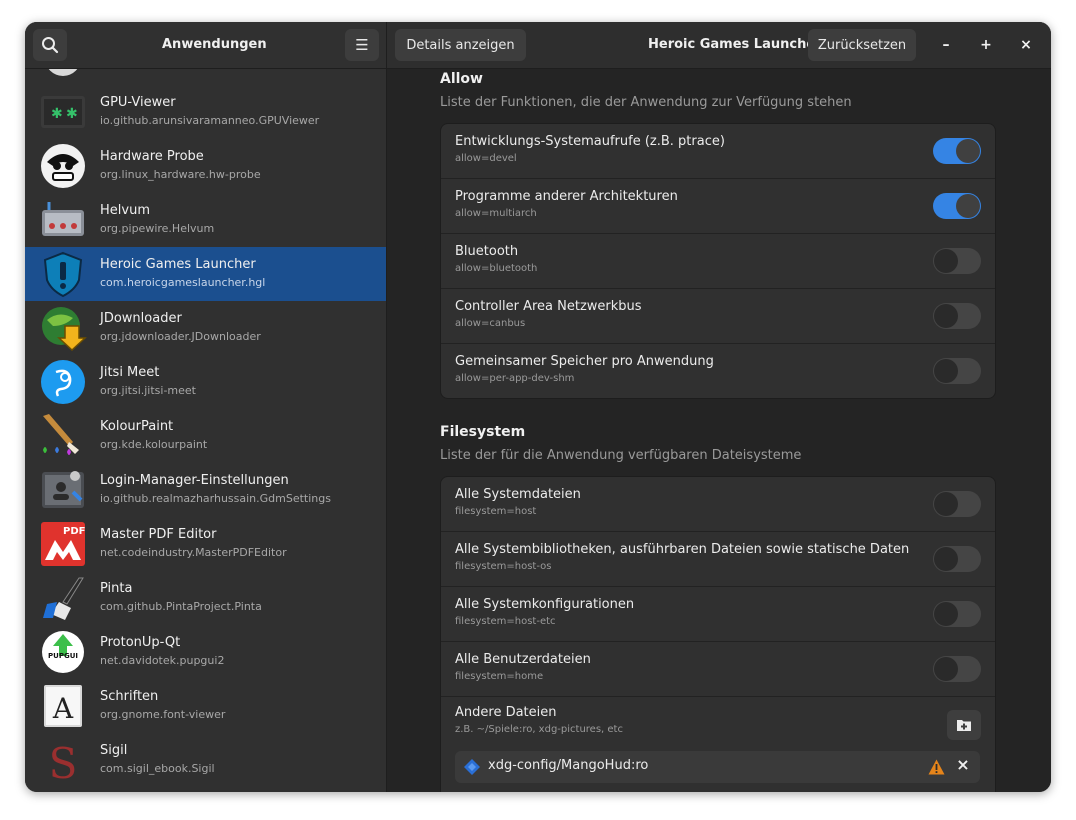  What do you see at coordinates (483, 432) in the screenshot?
I see `section-title-filesystem: Filesystem` at bounding box center [483, 432].